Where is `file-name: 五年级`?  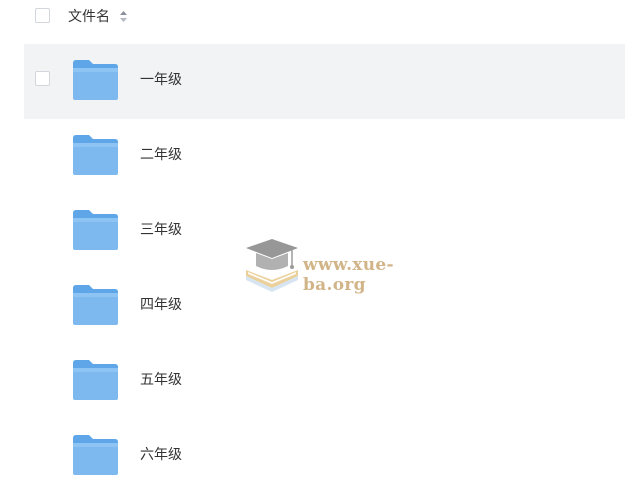 file-name: 五年级 is located at coordinates (161, 380).